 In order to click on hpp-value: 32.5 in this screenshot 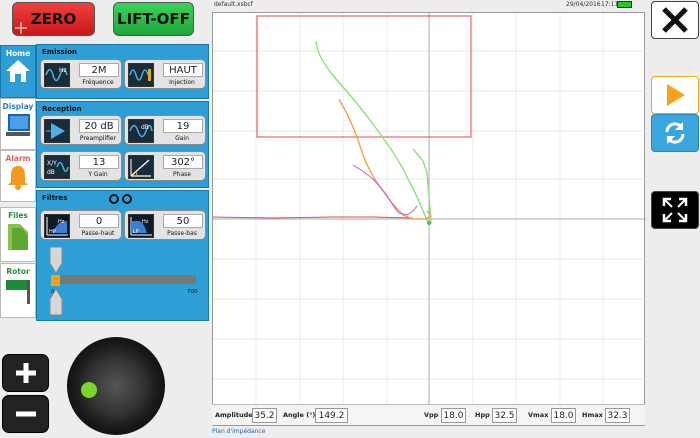, I will do `click(504, 415)`.